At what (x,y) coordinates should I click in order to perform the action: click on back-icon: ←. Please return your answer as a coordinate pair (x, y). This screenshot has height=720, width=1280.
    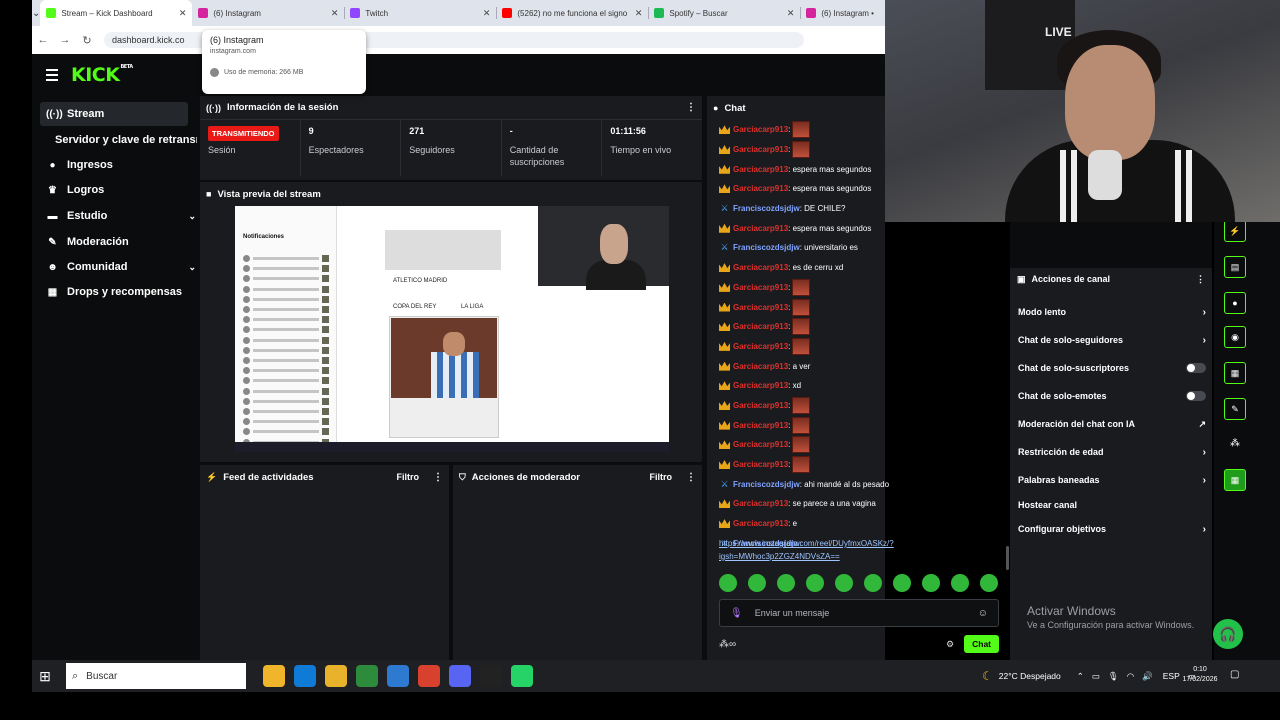
    Looking at the image, I should click on (43, 40).